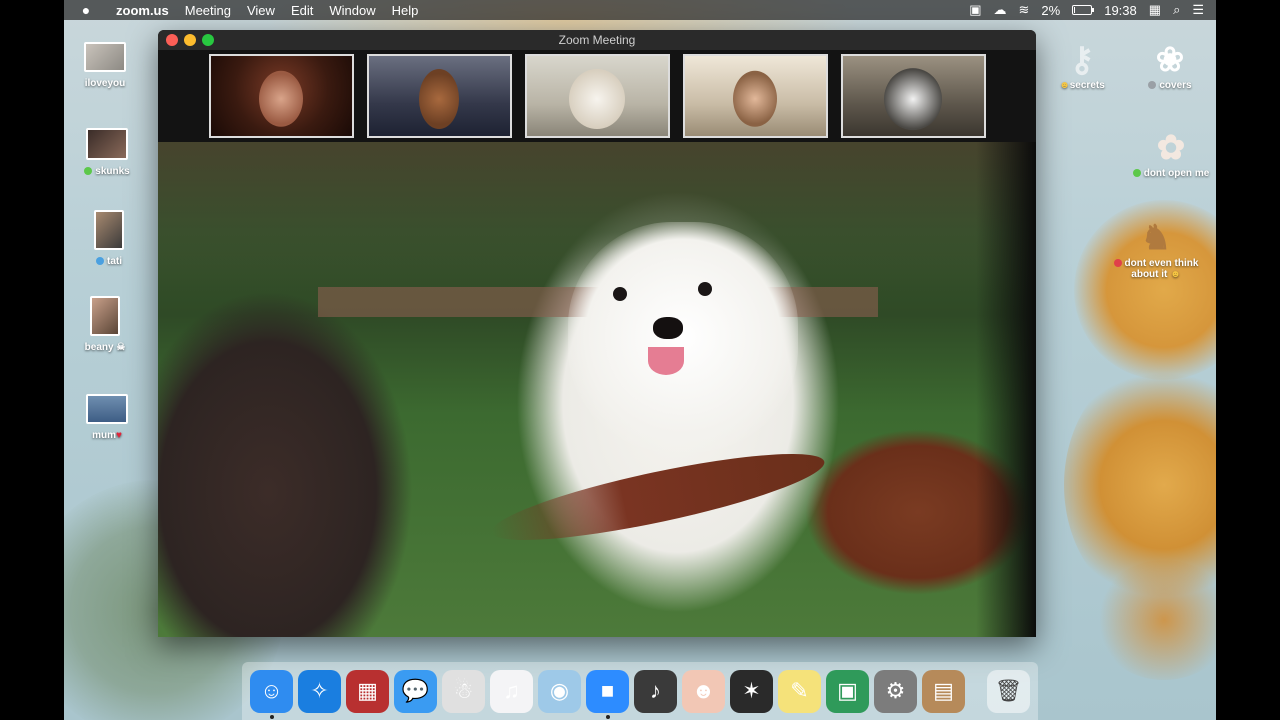  Describe the element at coordinates (1176, 10) in the screenshot. I see `spotlight-search-icon: ⌕` at that location.